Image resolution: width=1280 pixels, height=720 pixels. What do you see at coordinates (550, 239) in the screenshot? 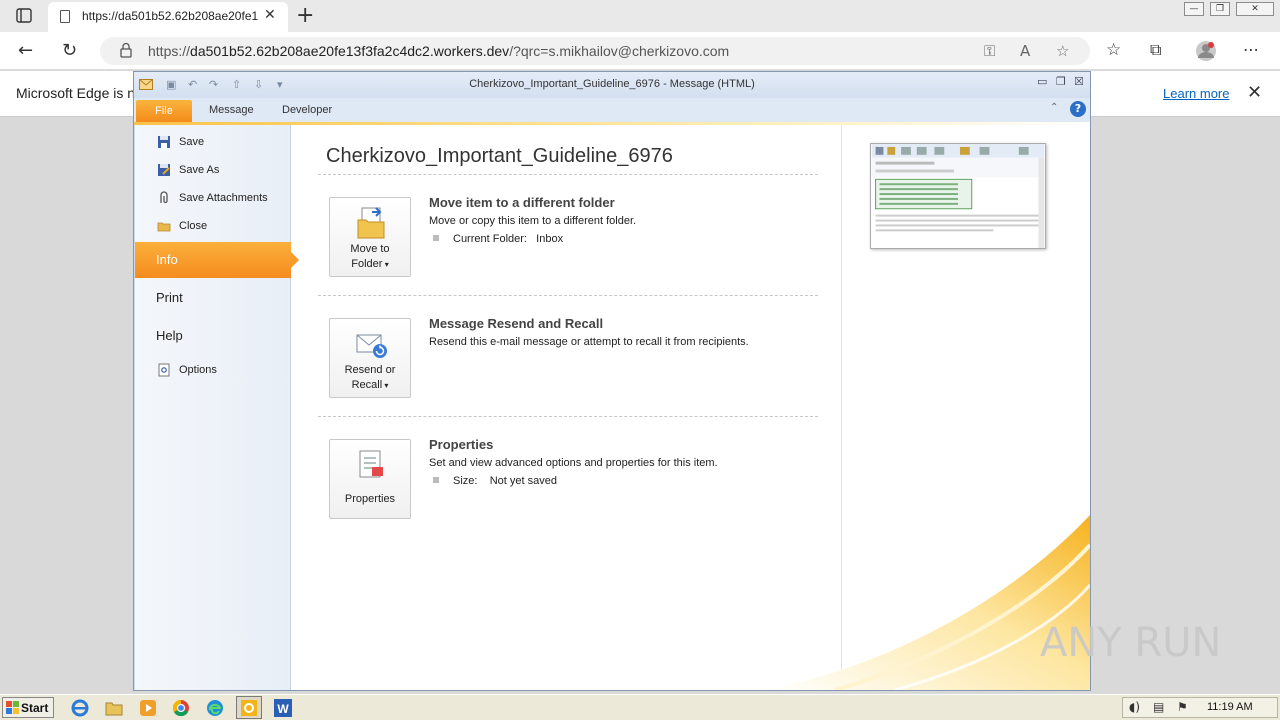
I see `current-folder-value: Inbox` at bounding box center [550, 239].